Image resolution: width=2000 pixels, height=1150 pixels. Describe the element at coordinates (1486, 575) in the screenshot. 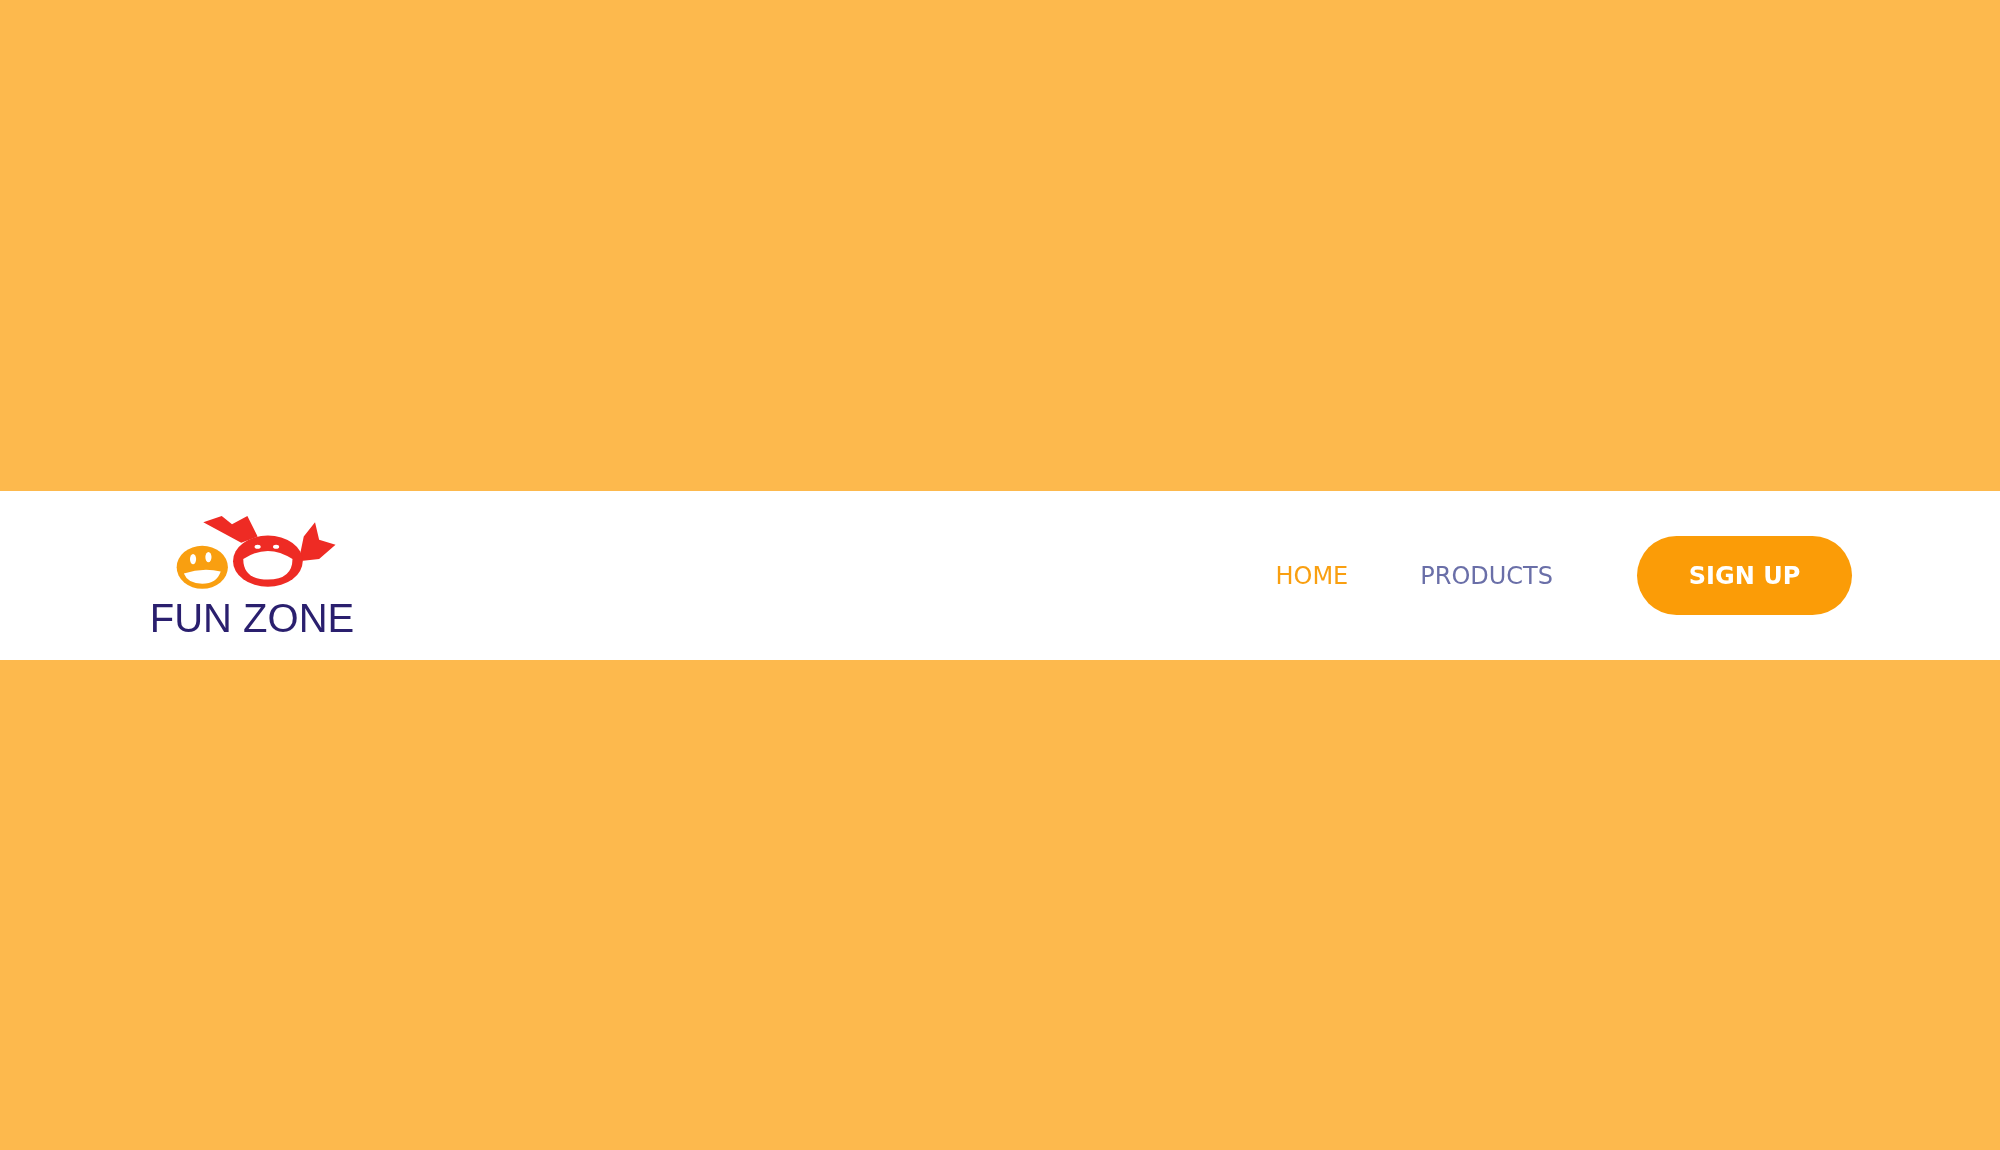

I see `nav-link: PRODUCTS` at that location.